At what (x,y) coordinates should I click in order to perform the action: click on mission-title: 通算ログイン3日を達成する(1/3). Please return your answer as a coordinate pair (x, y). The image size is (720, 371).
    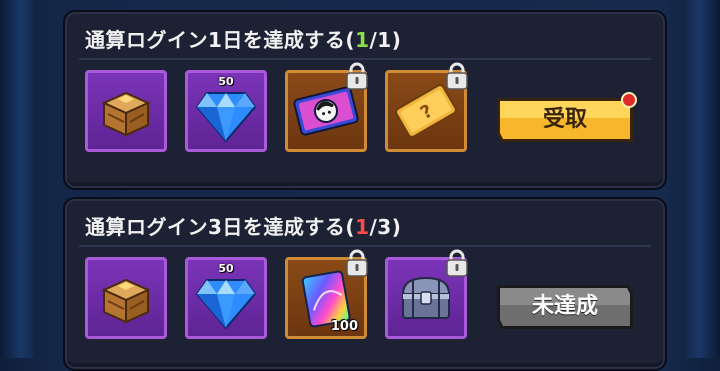
    Looking at the image, I should click on (243, 225).